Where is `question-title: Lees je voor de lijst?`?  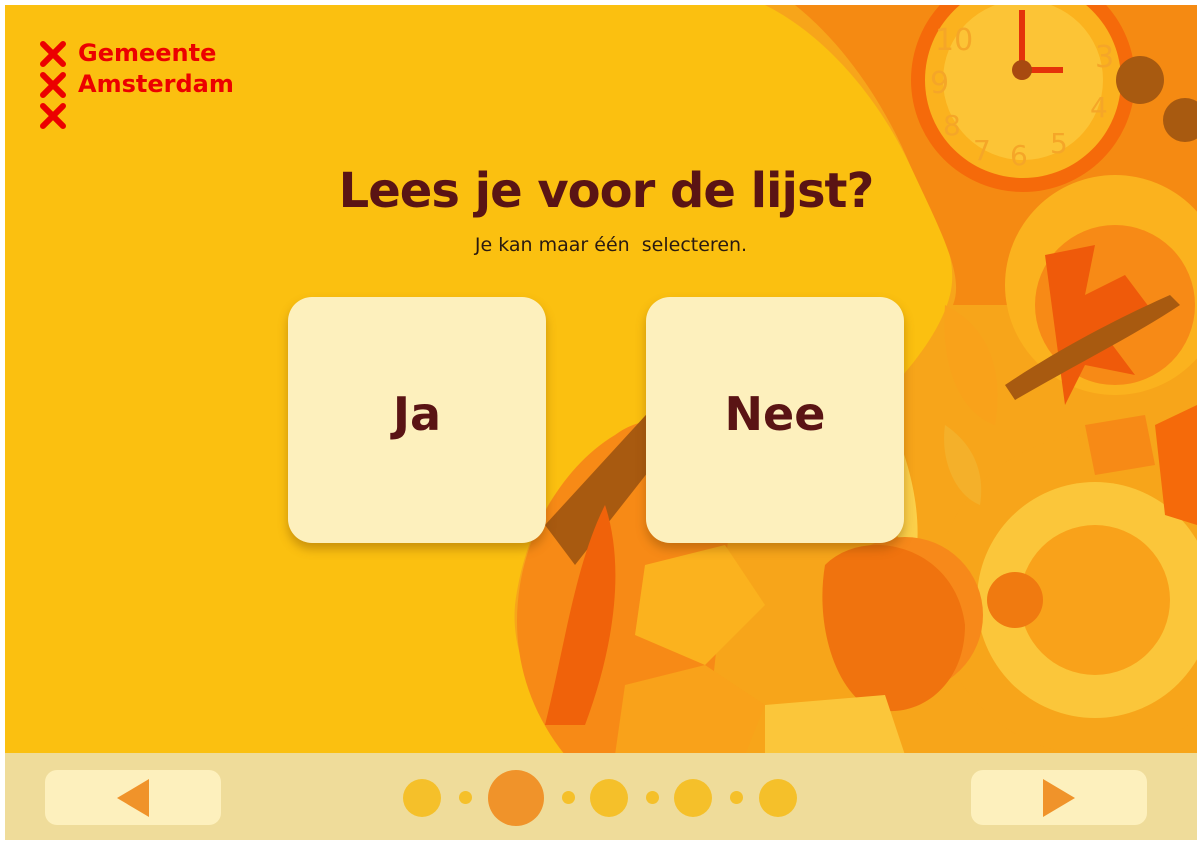
question-title: Lees je voor de lijst? is located at coordinates (606, 191).